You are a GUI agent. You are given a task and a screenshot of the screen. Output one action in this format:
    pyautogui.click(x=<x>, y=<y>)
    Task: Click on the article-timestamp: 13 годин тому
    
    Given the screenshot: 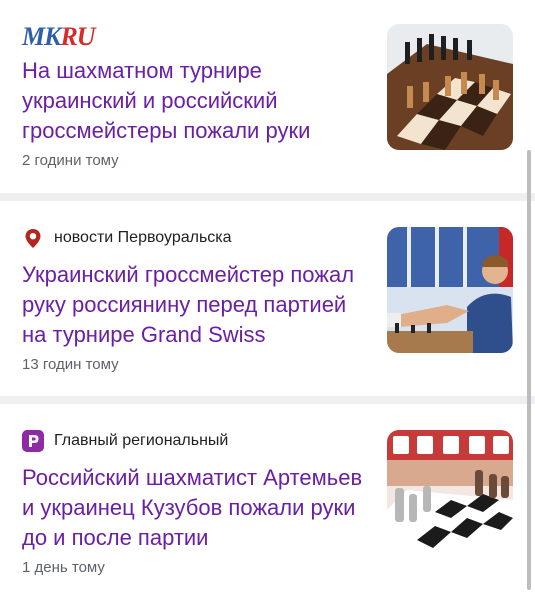 What is the action you would take?
    pyautogui.click(x=70, y=364)
    